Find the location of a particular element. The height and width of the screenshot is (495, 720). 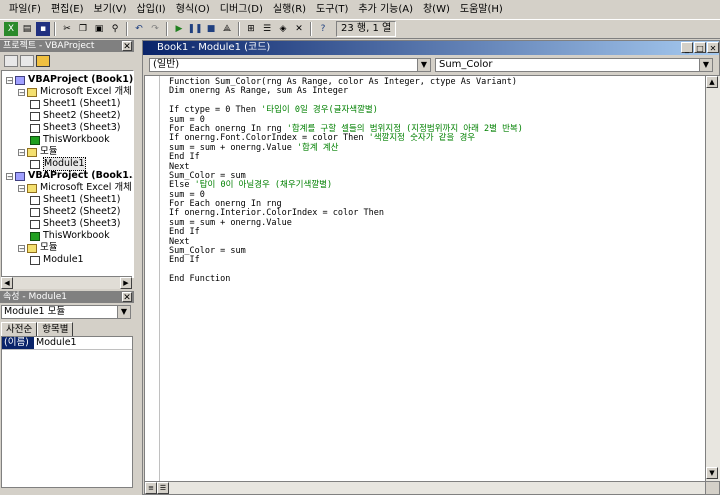

tree-item: − VBAProject (Book1.x is located at coordinates (69, 176).